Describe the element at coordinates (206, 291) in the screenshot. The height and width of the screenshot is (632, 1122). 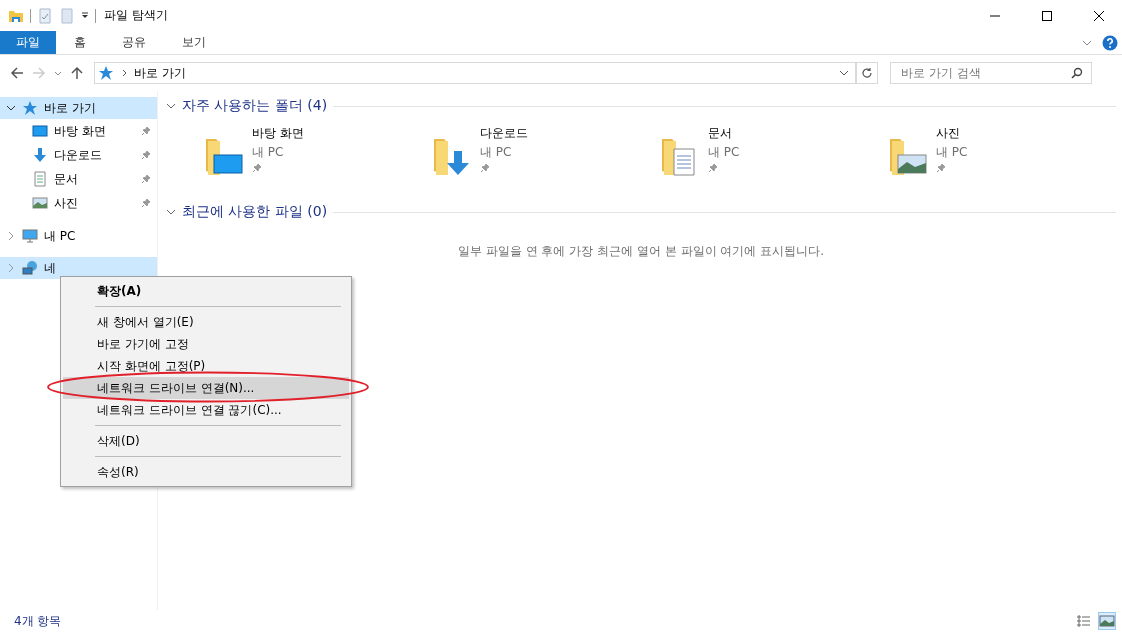
I see `menu-item: 확장(A)` at that location.